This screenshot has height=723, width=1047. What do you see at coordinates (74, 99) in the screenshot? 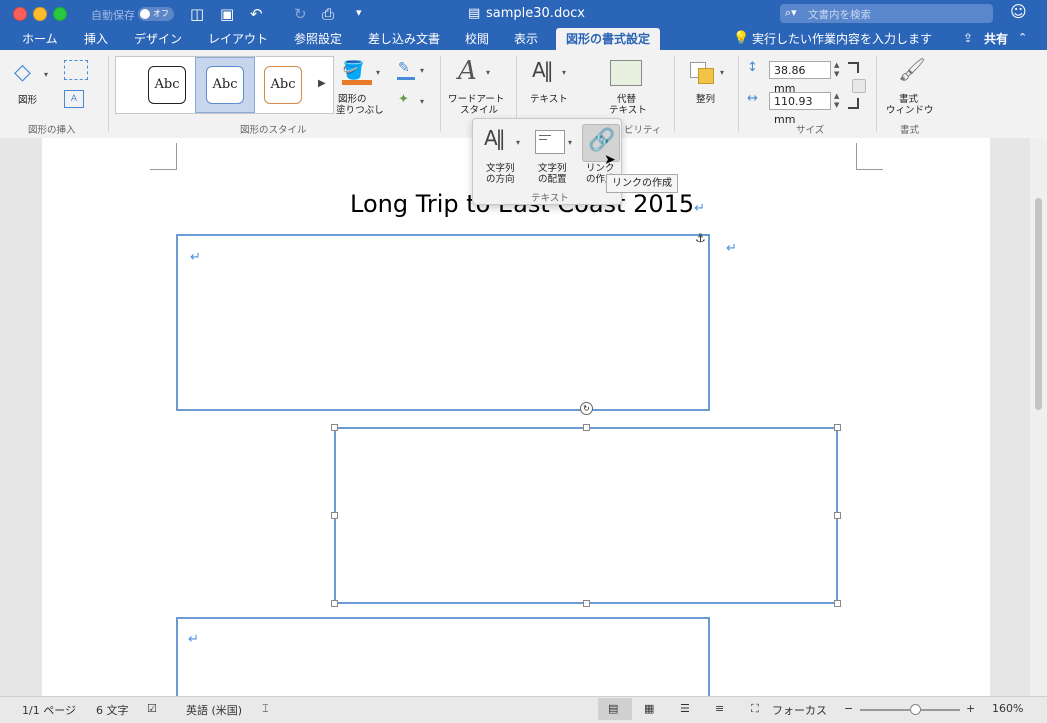
I see `text-box-icon: A` at bounding box center [74, 99].